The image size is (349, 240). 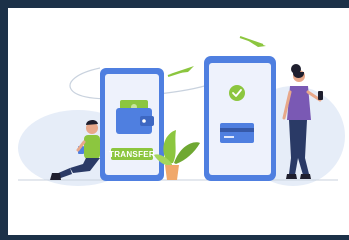 What do you see at coordinates (237, 133) in the screenshot?
I see `credit-card-icon` at bounding box center [237, 133].